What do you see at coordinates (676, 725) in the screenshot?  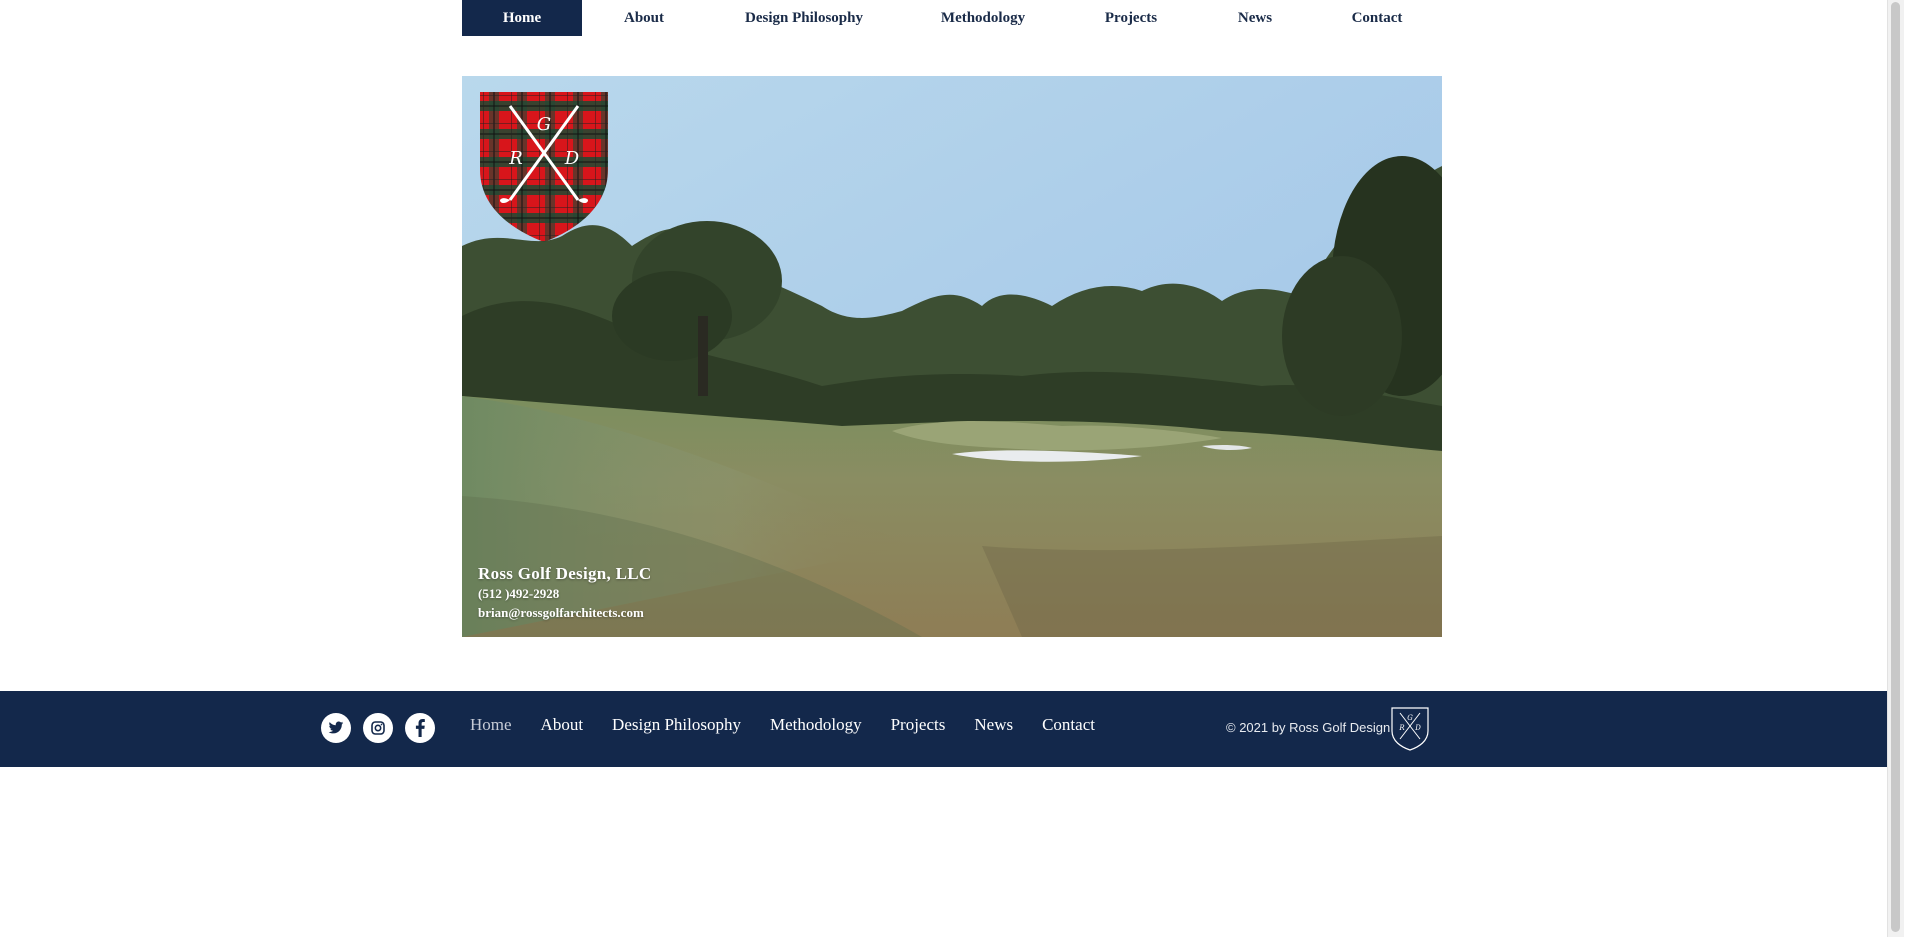 I see `footer-item-design-philosophy: Design Philosophy` at bounding box center [676, 725].